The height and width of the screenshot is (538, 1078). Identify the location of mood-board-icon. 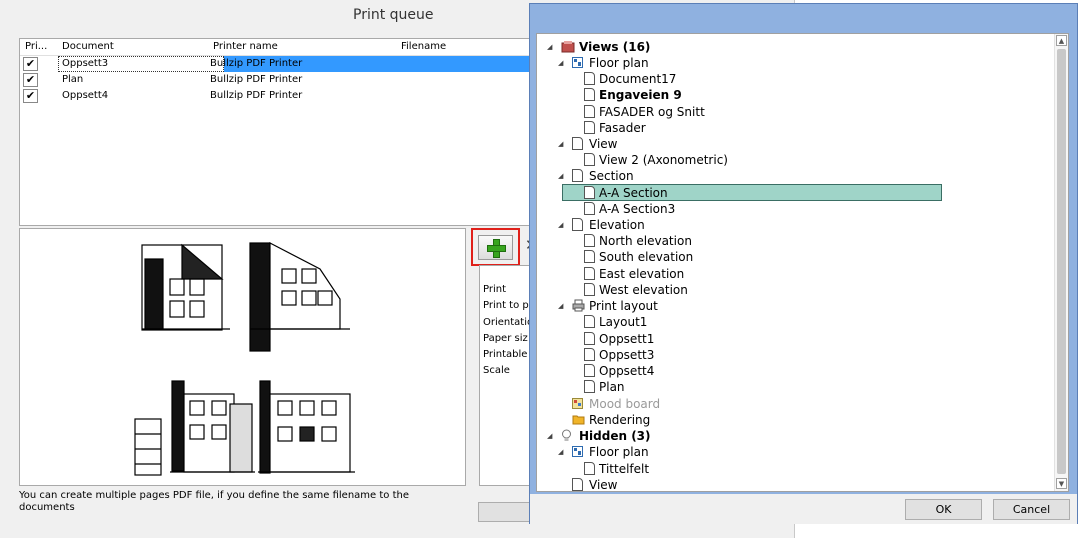
(577, 403).